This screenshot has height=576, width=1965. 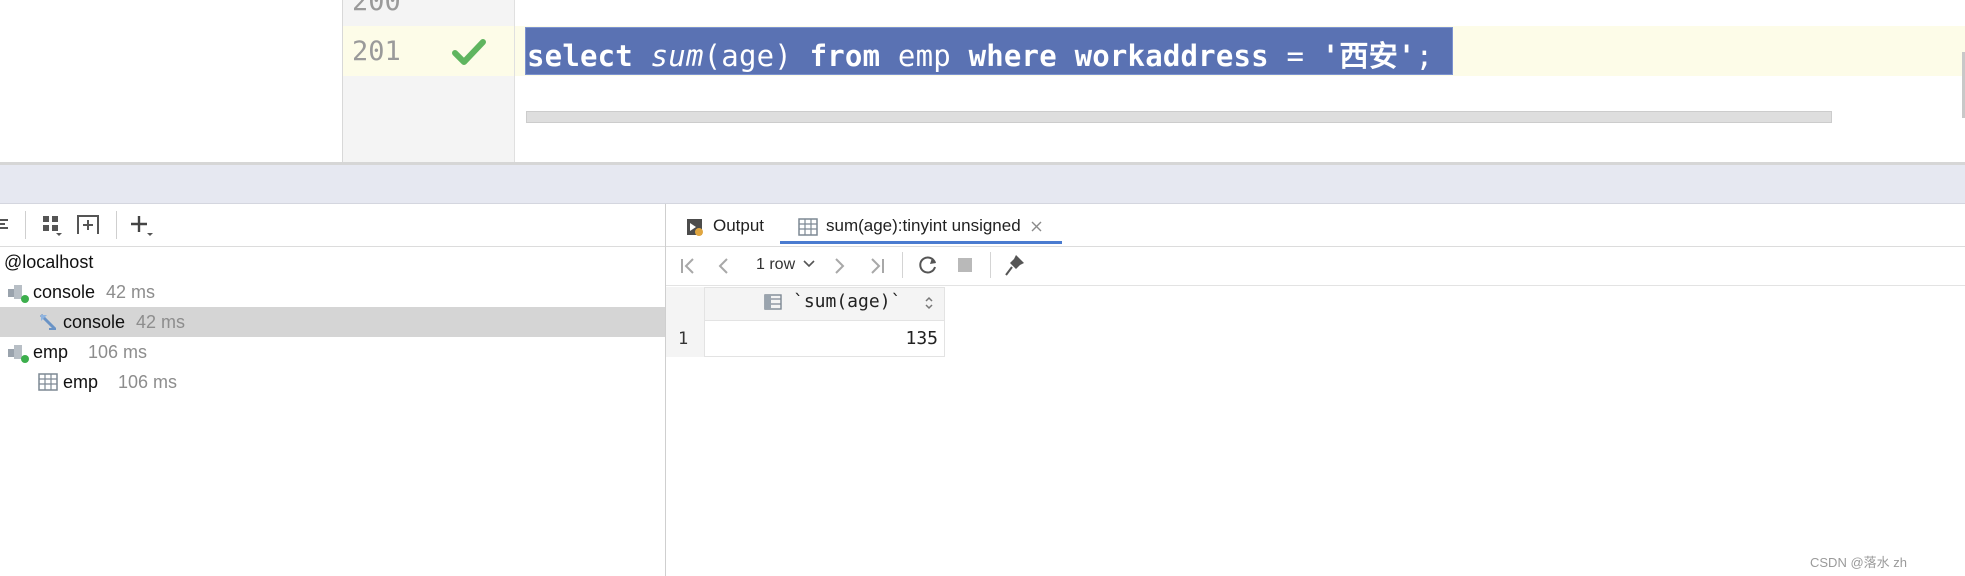 I want to click on tree-item-console-session: console 42 ms, so click(x=332, y=292).